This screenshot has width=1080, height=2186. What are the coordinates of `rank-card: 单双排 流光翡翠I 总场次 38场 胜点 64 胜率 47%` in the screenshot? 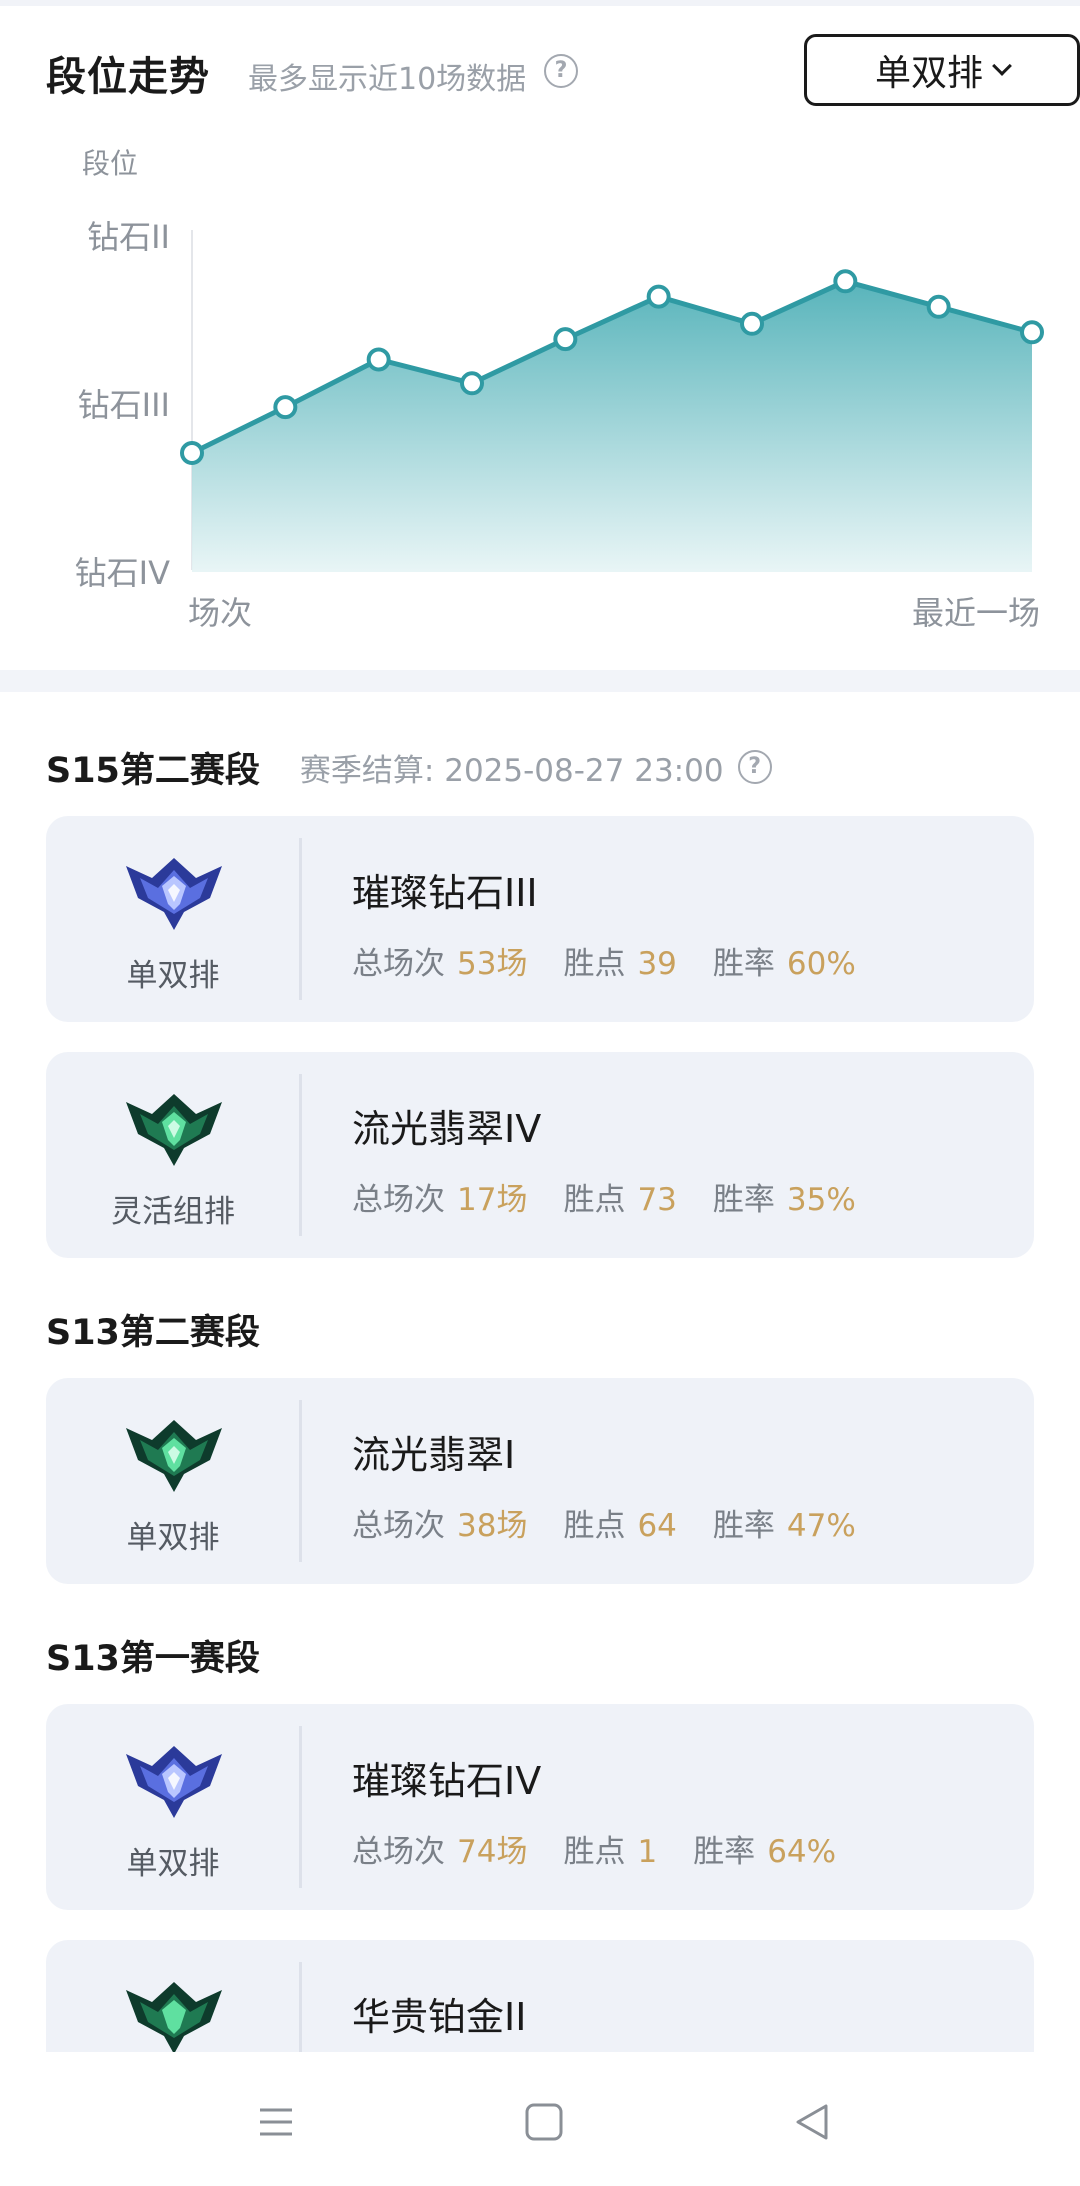 It's located at (540, 1481).